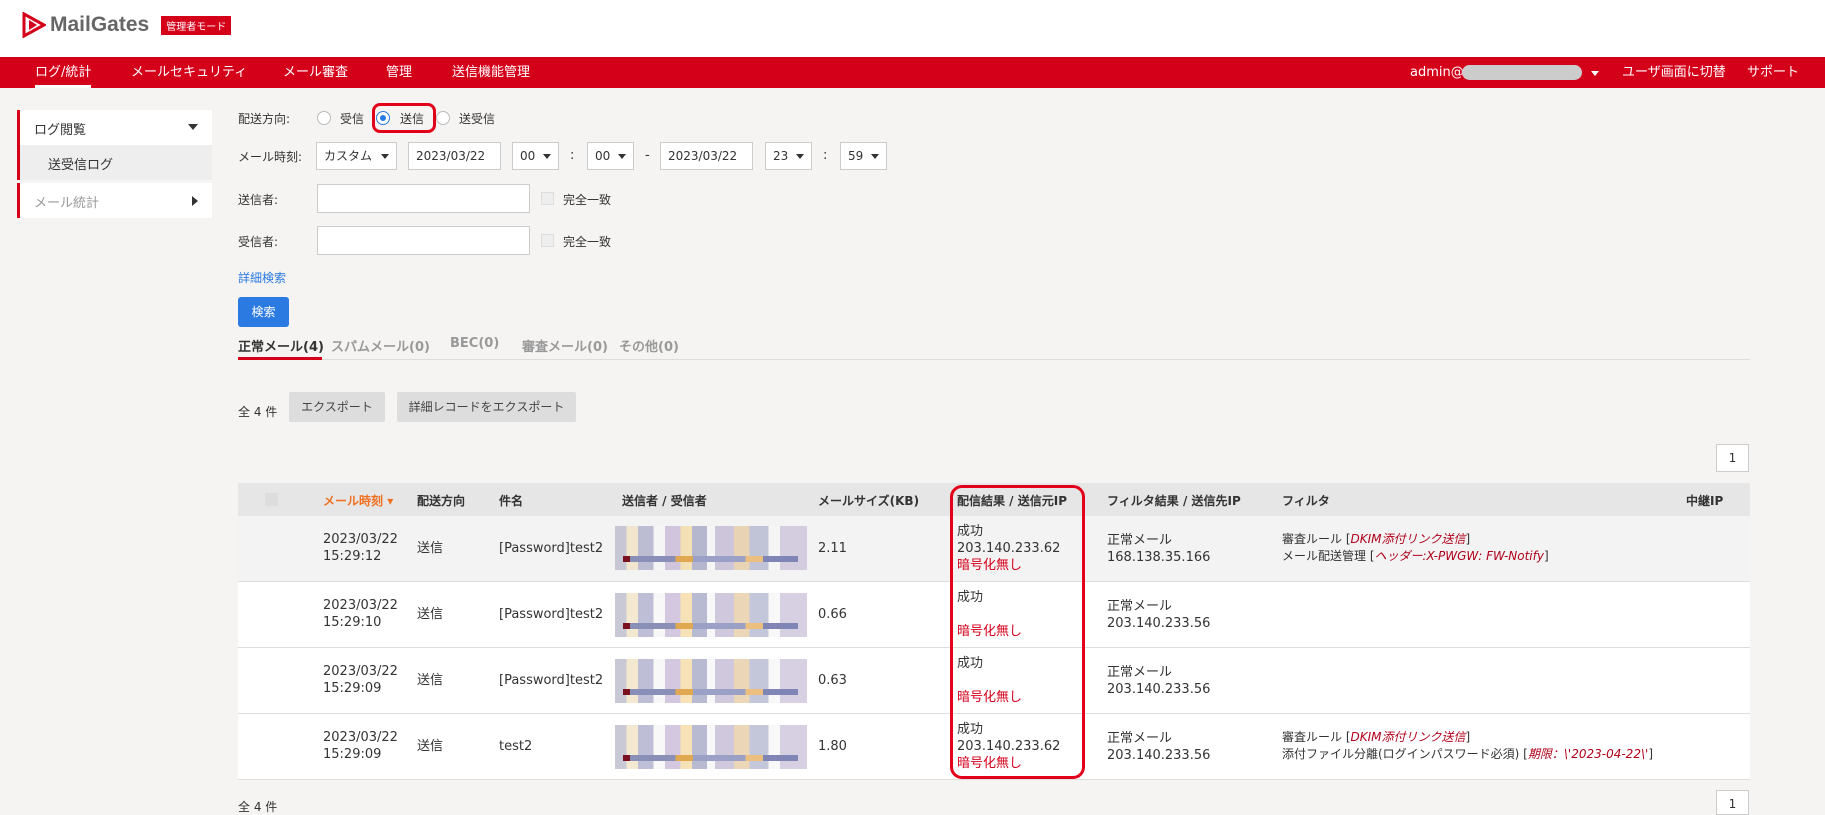 This screenshot has height=815, width=1825. I want to click on tab-normal-mail: 正常メール(4), so click(281, 345).